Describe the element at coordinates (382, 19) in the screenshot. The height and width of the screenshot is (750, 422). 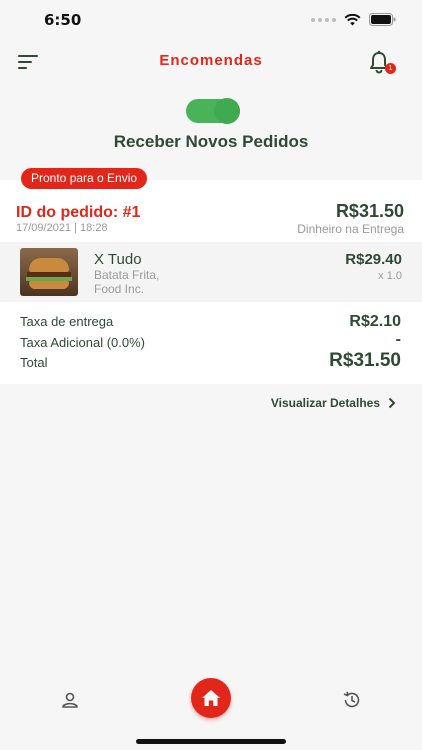
I see `battery-icon` at that location.